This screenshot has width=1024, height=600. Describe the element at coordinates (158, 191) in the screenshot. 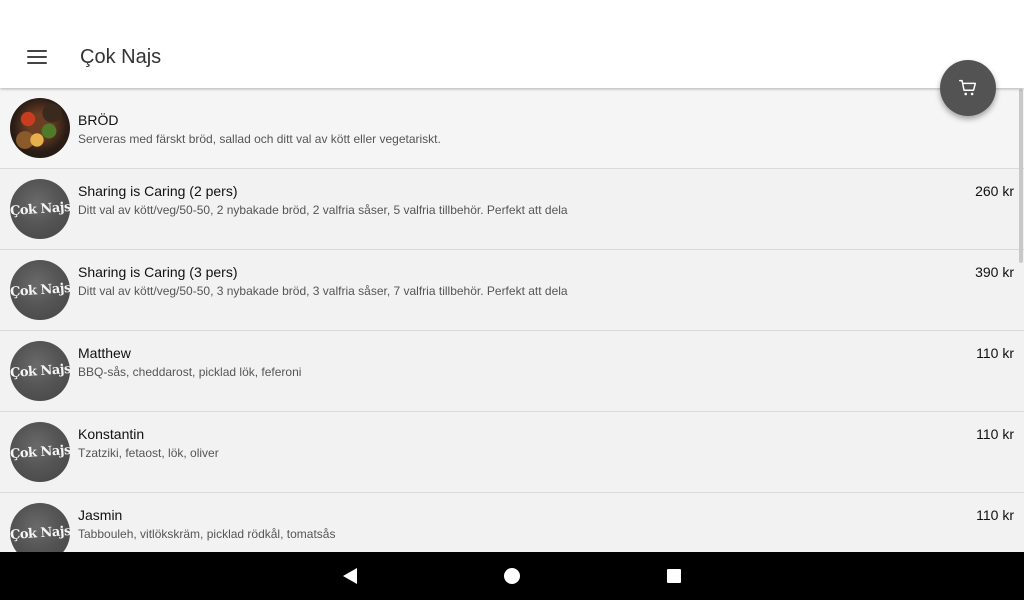

I see `item-name: Sharing is Caring (2 pers)` at that location.